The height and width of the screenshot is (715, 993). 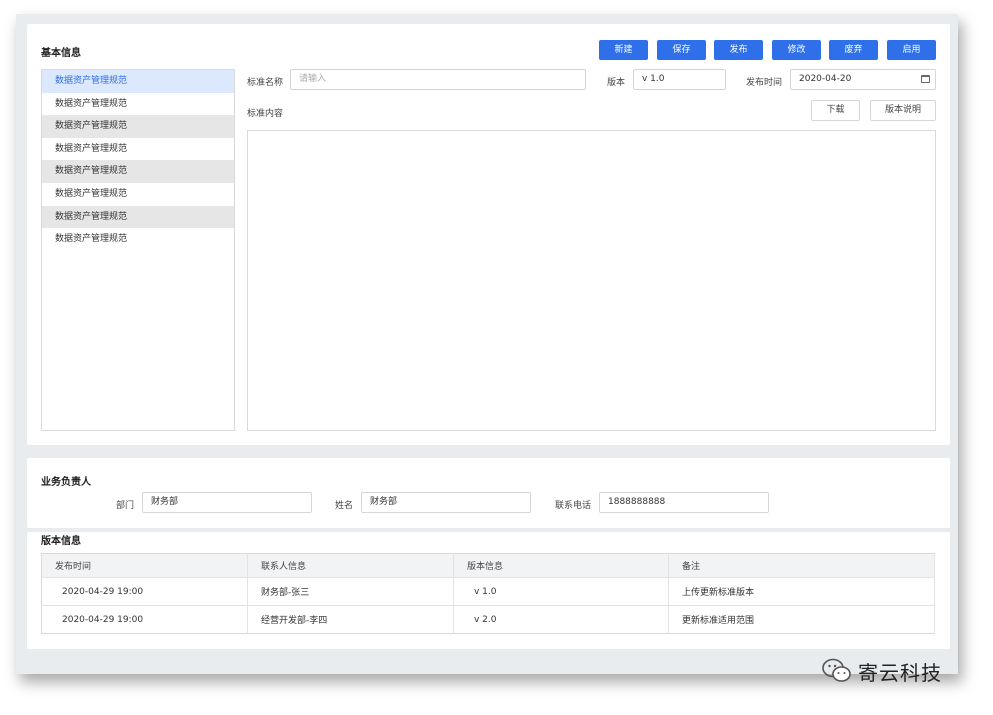 What do you see at coordinates (836, 670) in the screenshot?
I see `wechat-icon` at bounding box center [836, 670].